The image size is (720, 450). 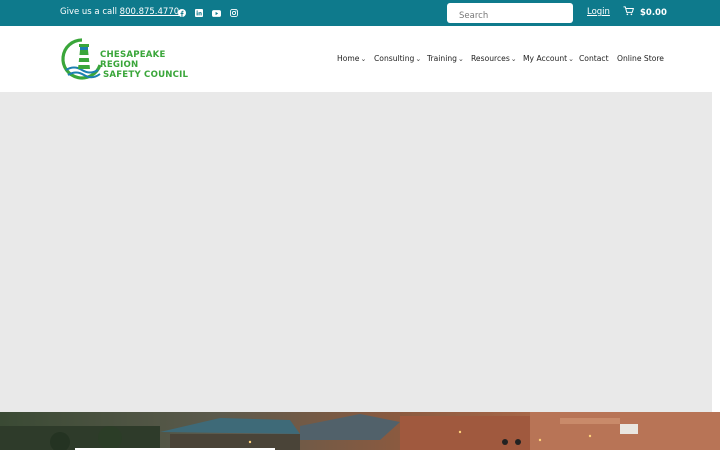 I want to click on call-prefix: Give us a call, so click(x=88, y=12).